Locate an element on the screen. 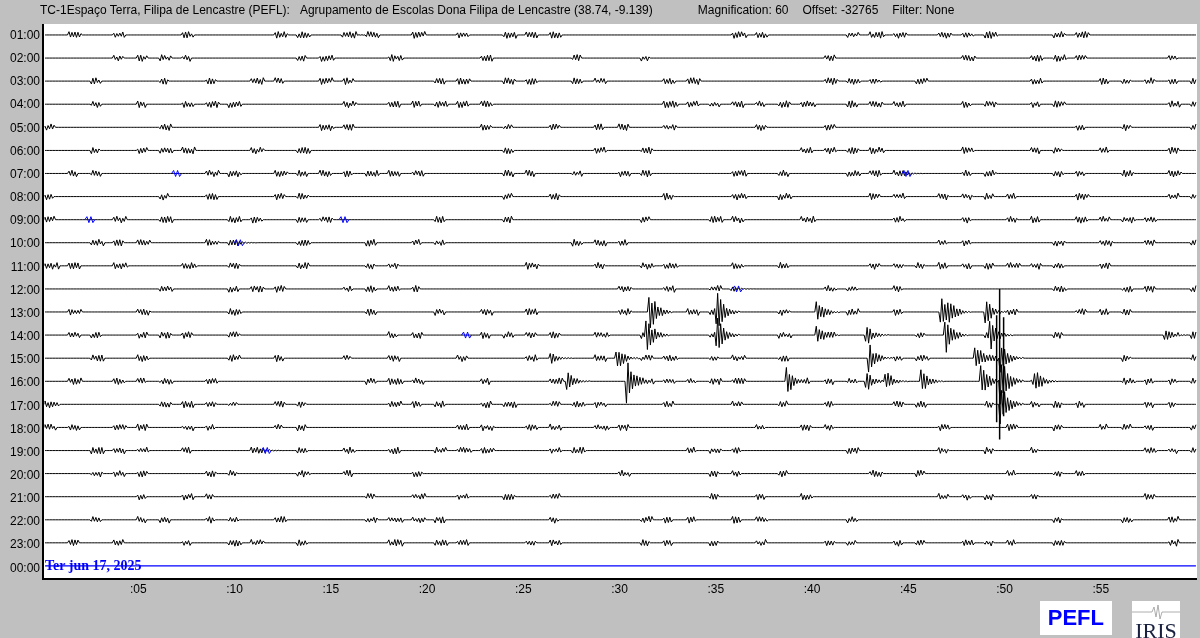 The width and height of the screenshot is (1200, 638). minute-tick-label: :40 is located at coordinates (812, 589).